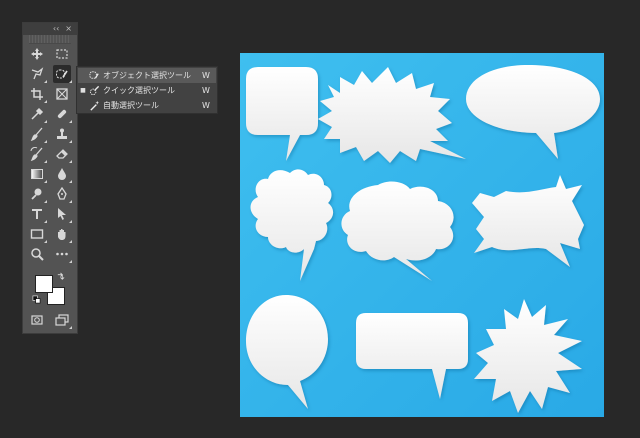  Describe the element at coordinates (37, 54) in the screenshot. I see `move-tool-icon` at that location.